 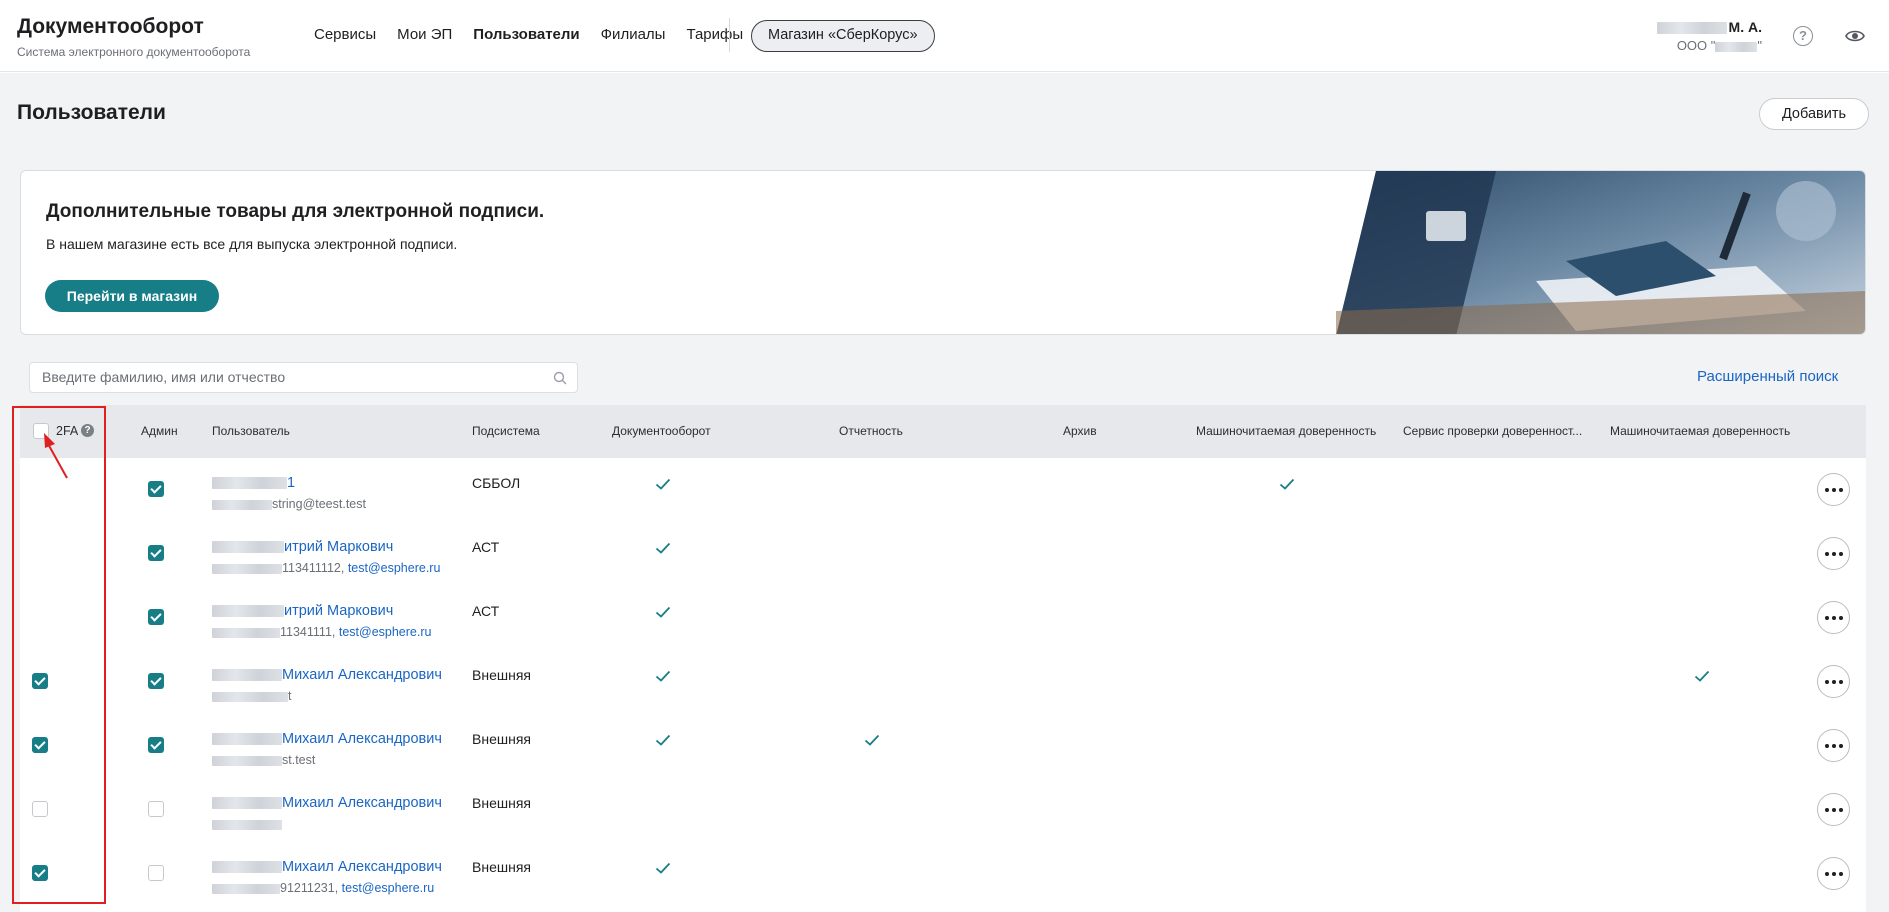 I want to click on help-icon: ?, so click(x=1803, y=36).